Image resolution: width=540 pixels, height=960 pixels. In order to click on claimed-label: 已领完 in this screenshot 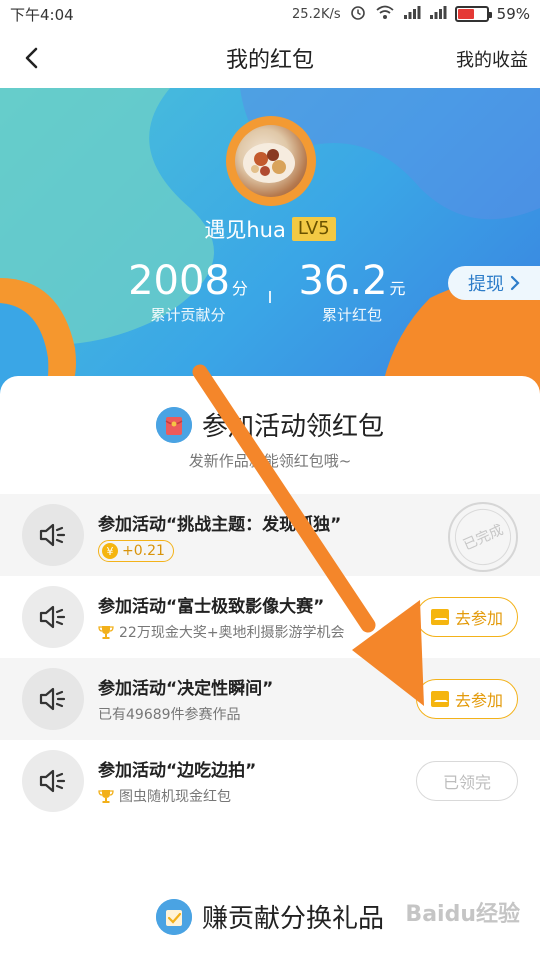, I will do `click(466, 782)`.